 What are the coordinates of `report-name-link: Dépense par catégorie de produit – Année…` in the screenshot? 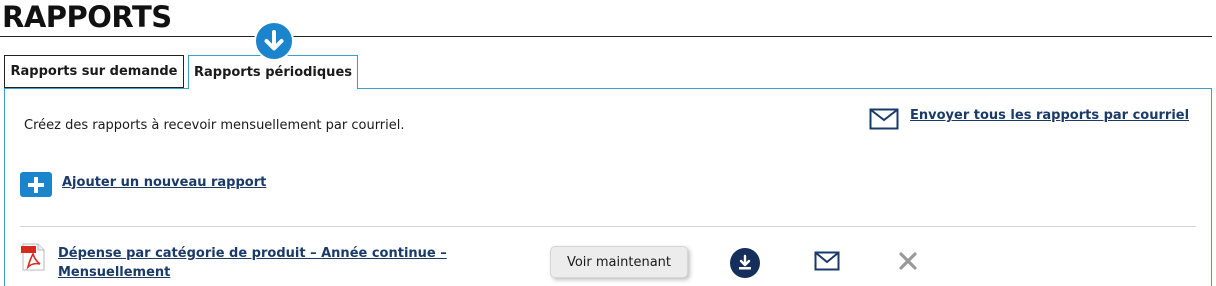 It's located at (258, 263).